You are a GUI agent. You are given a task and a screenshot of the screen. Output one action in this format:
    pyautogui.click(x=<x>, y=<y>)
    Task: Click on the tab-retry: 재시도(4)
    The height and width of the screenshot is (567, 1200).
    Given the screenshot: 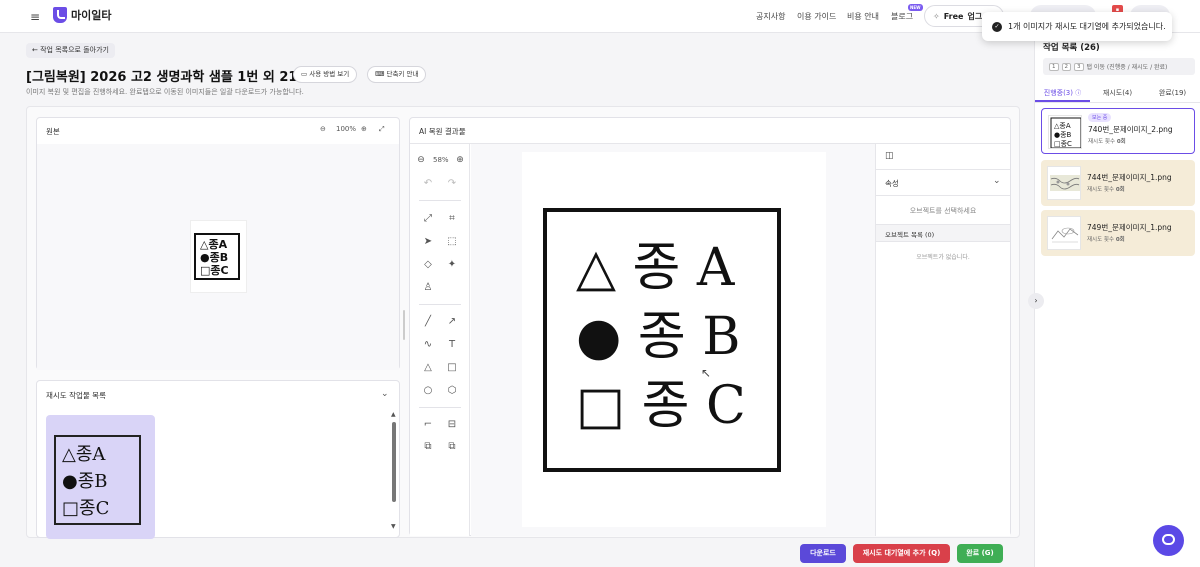 What is the action you would take?
    pyautogui.click(x=1117, y=93)
    